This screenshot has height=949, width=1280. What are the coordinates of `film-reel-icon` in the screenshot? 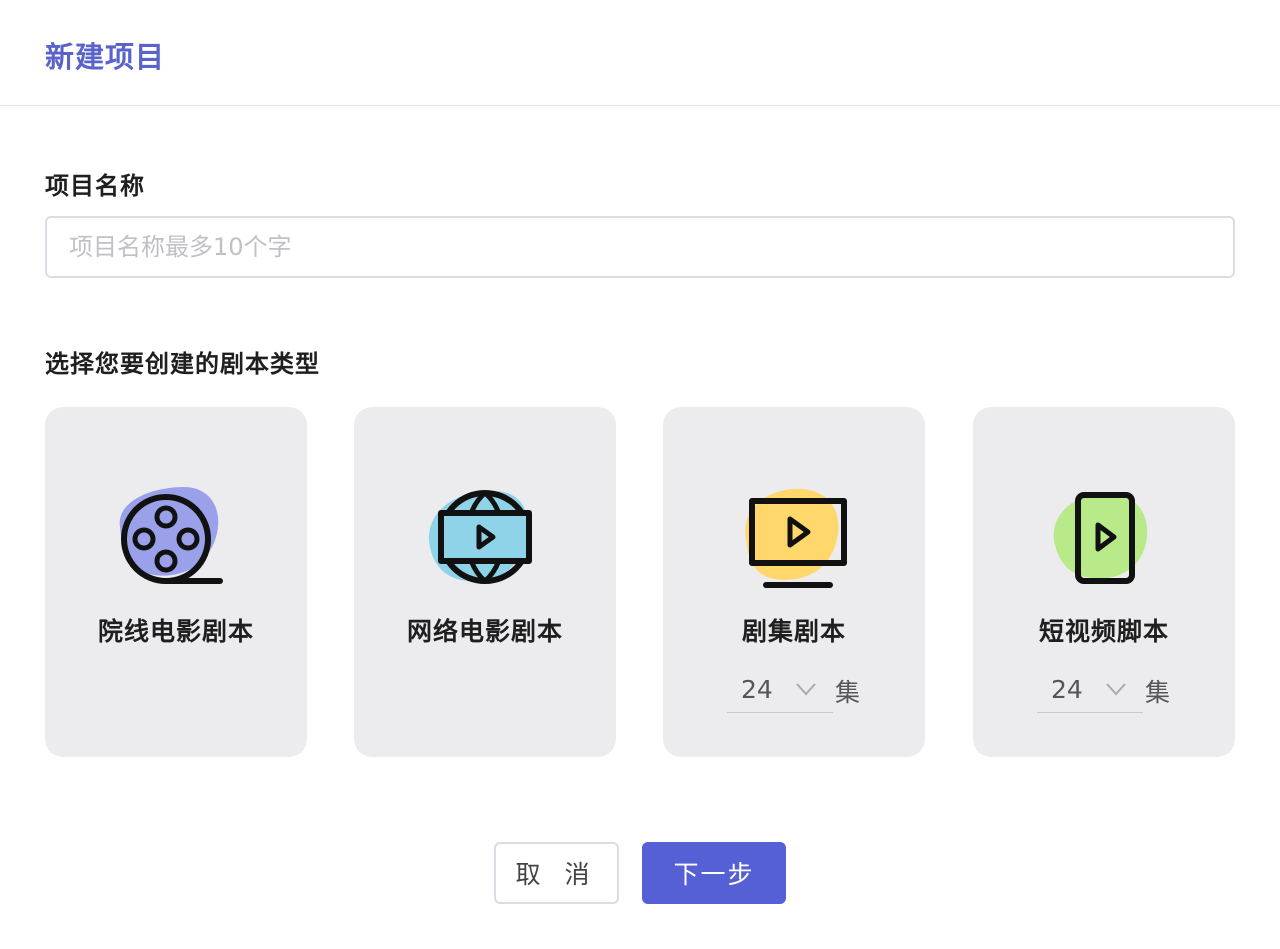 It's located at (171, 535).